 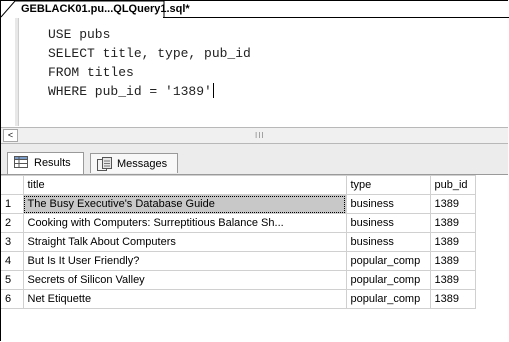 I want to click on scroll-left-button: <, so click(x=10, y=135).